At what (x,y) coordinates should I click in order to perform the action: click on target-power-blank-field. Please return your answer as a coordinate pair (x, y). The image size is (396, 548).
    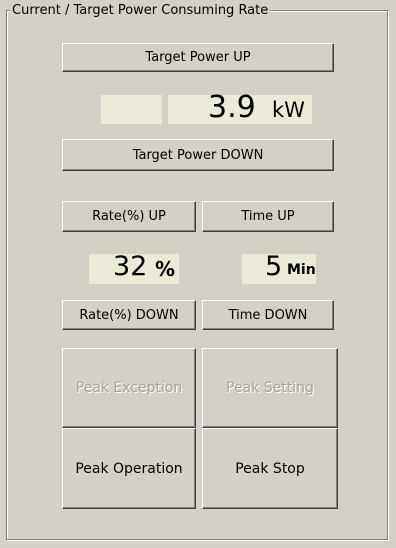
    Looking at the image, I should click on (131, 109).